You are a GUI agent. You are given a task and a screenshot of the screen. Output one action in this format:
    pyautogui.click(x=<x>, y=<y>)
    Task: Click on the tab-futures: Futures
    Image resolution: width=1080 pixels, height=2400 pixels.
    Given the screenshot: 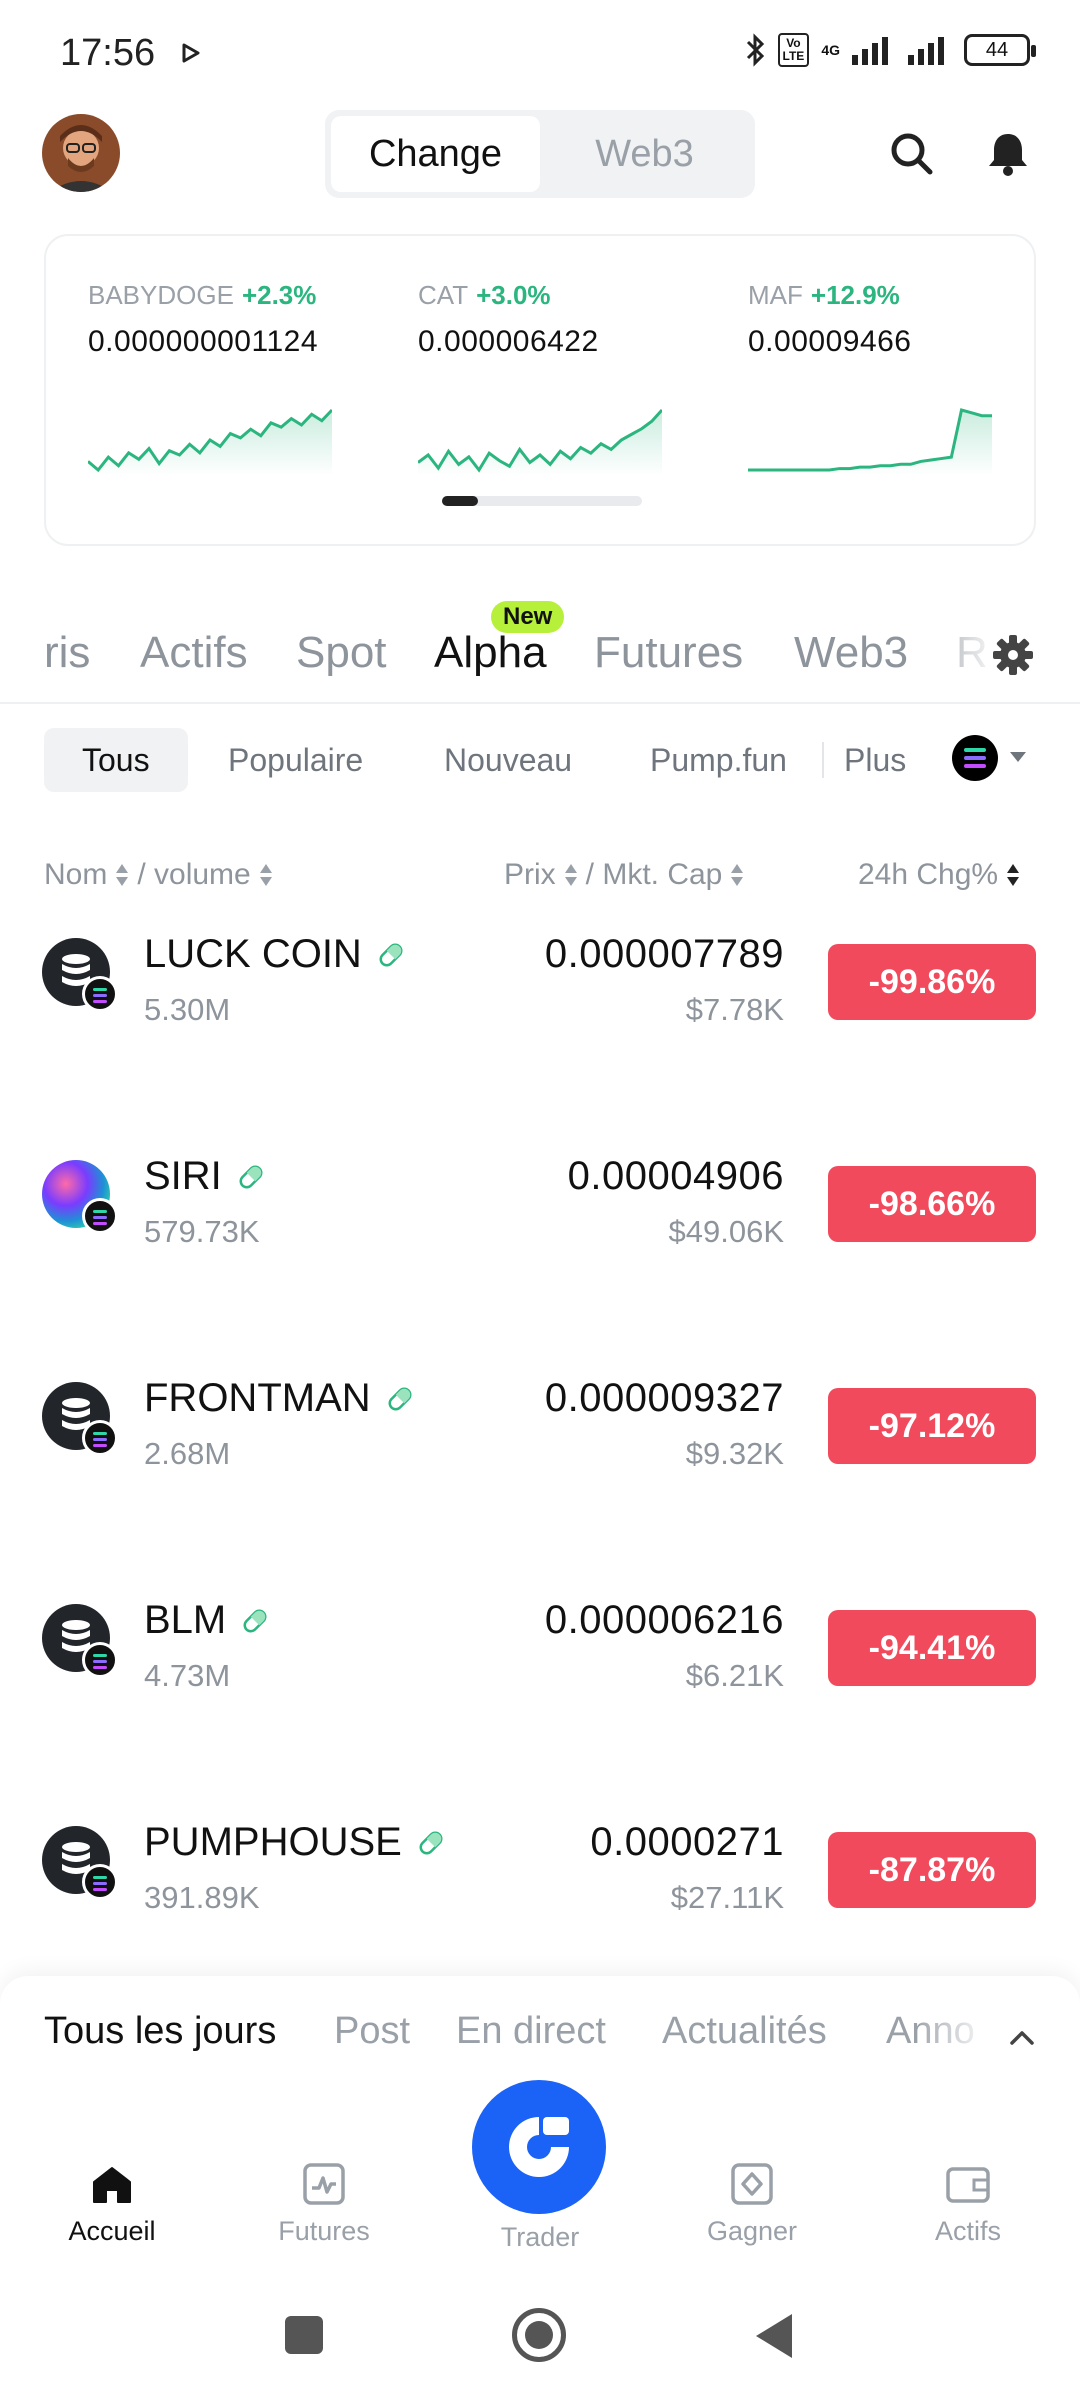 What is the action you would take?
    pyautogui.click(x=668, y=653)
    